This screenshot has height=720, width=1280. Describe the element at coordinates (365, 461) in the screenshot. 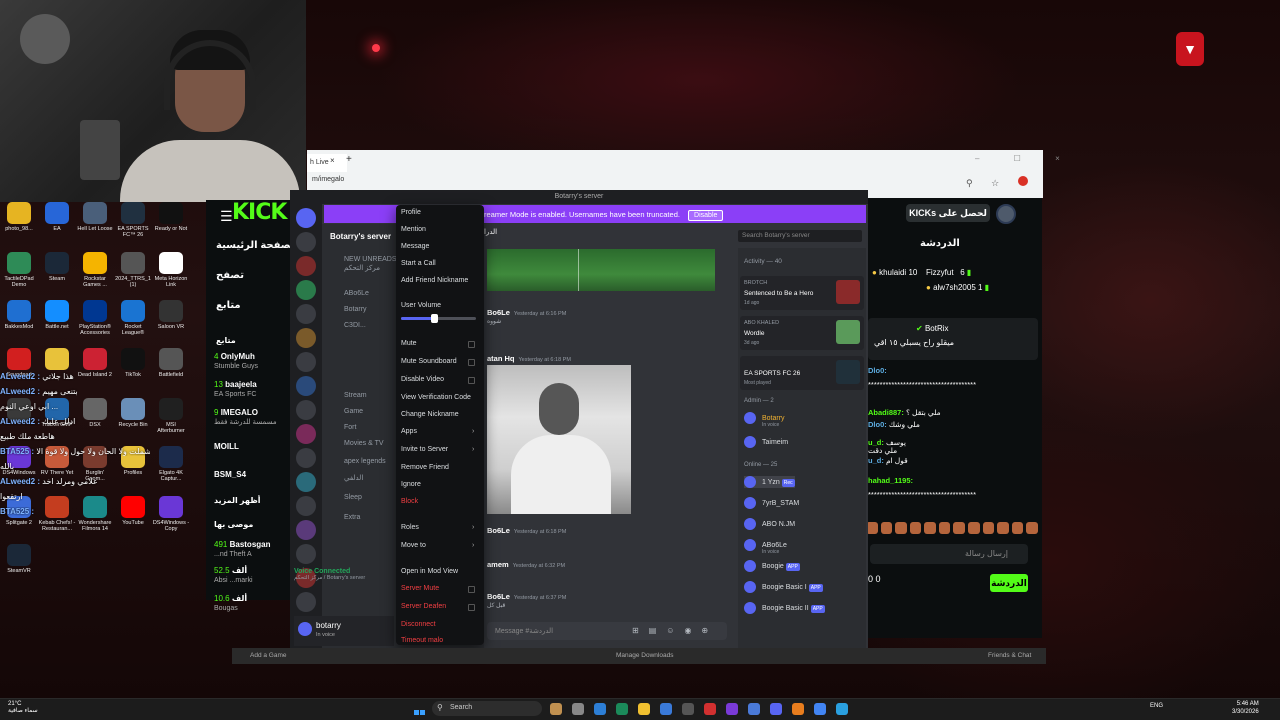

I see `channel-item: apex legends` at that location.